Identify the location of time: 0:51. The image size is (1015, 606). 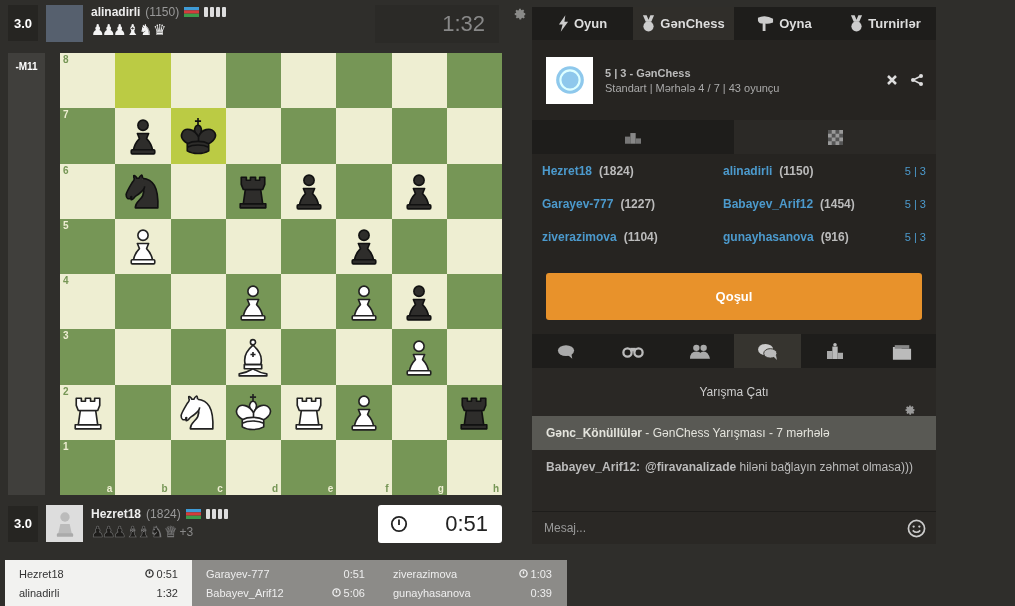
(354, 573).